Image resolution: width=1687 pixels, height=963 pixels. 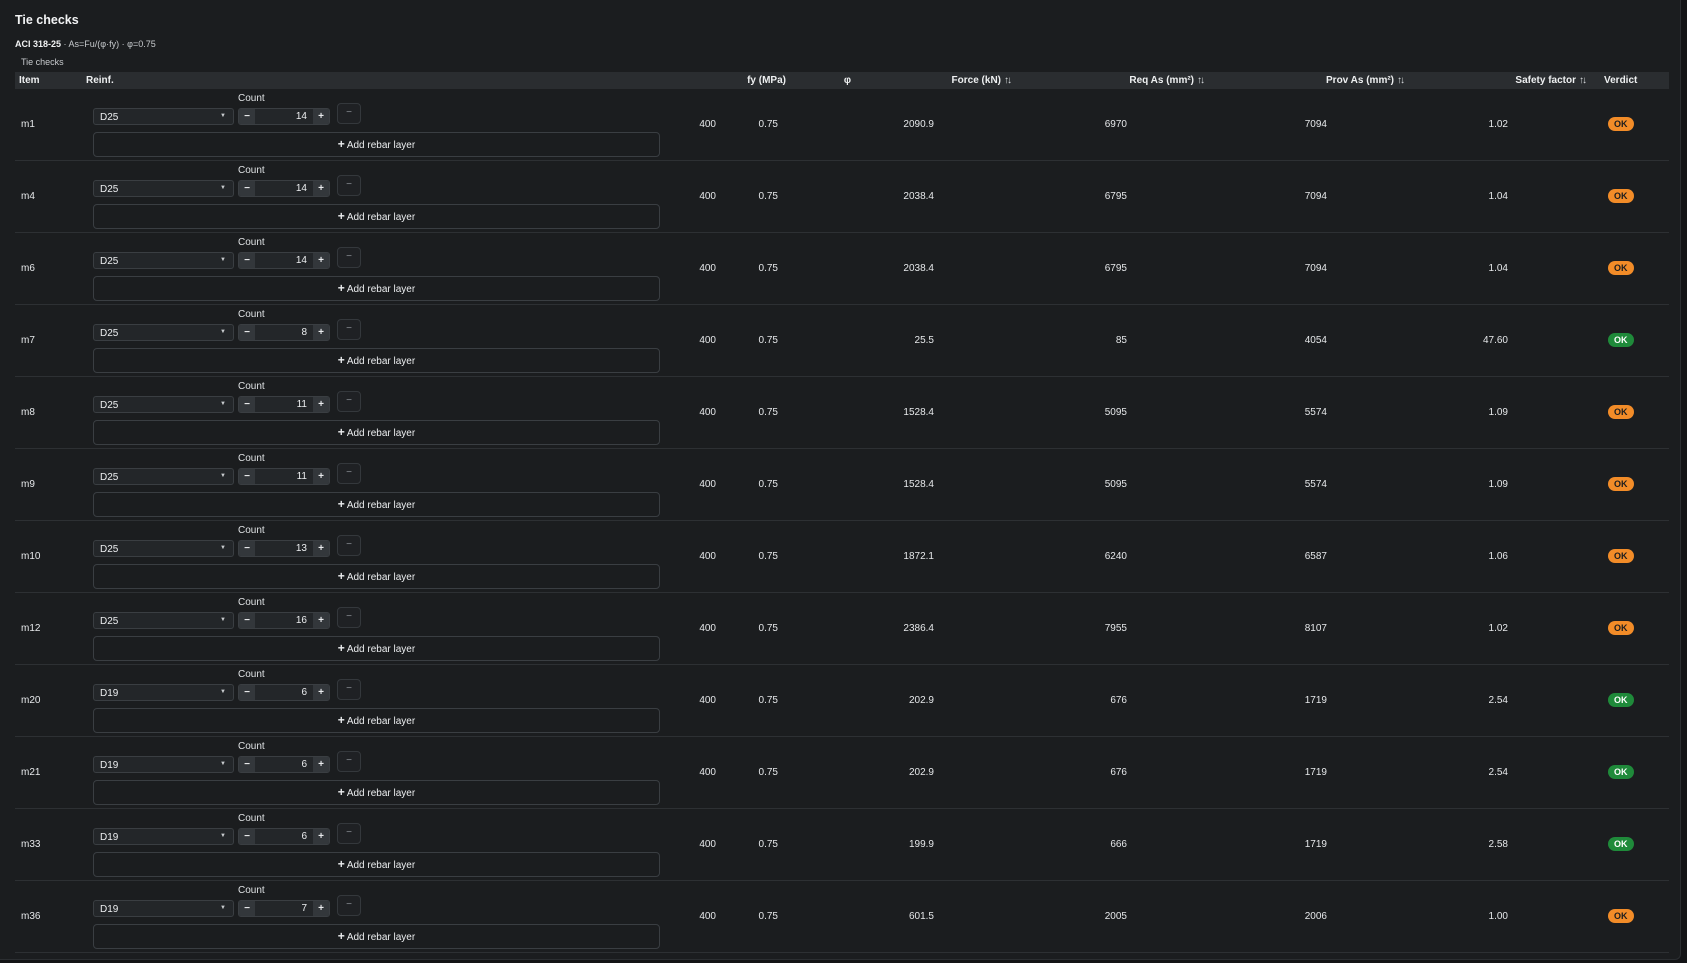 I want to click on count-stepper: − 8 +, so click(x=284, y=332).